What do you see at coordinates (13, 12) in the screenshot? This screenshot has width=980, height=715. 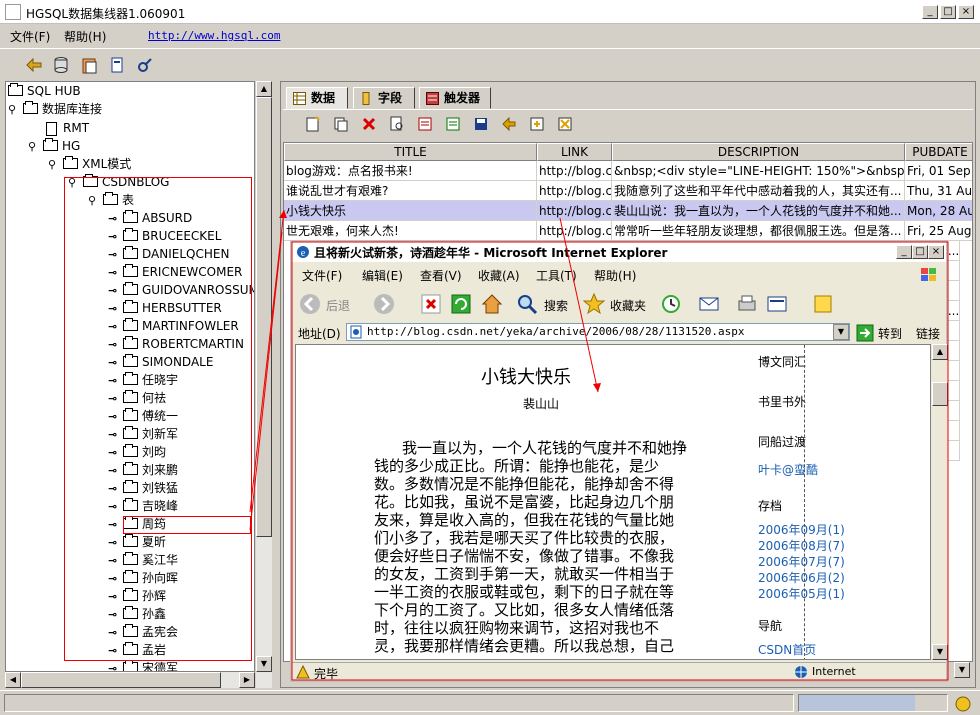 I see `app-icon` at bounding box center [13, 12].